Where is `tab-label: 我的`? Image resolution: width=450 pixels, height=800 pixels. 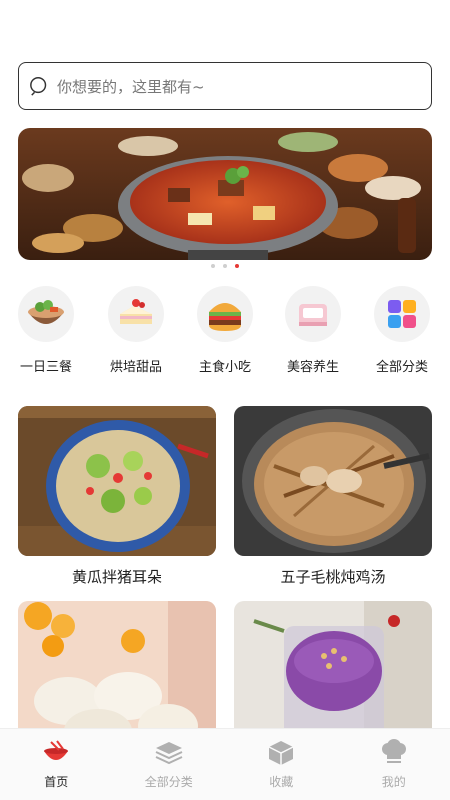
tab-label: 我的 is located at coordinates (393, 782).